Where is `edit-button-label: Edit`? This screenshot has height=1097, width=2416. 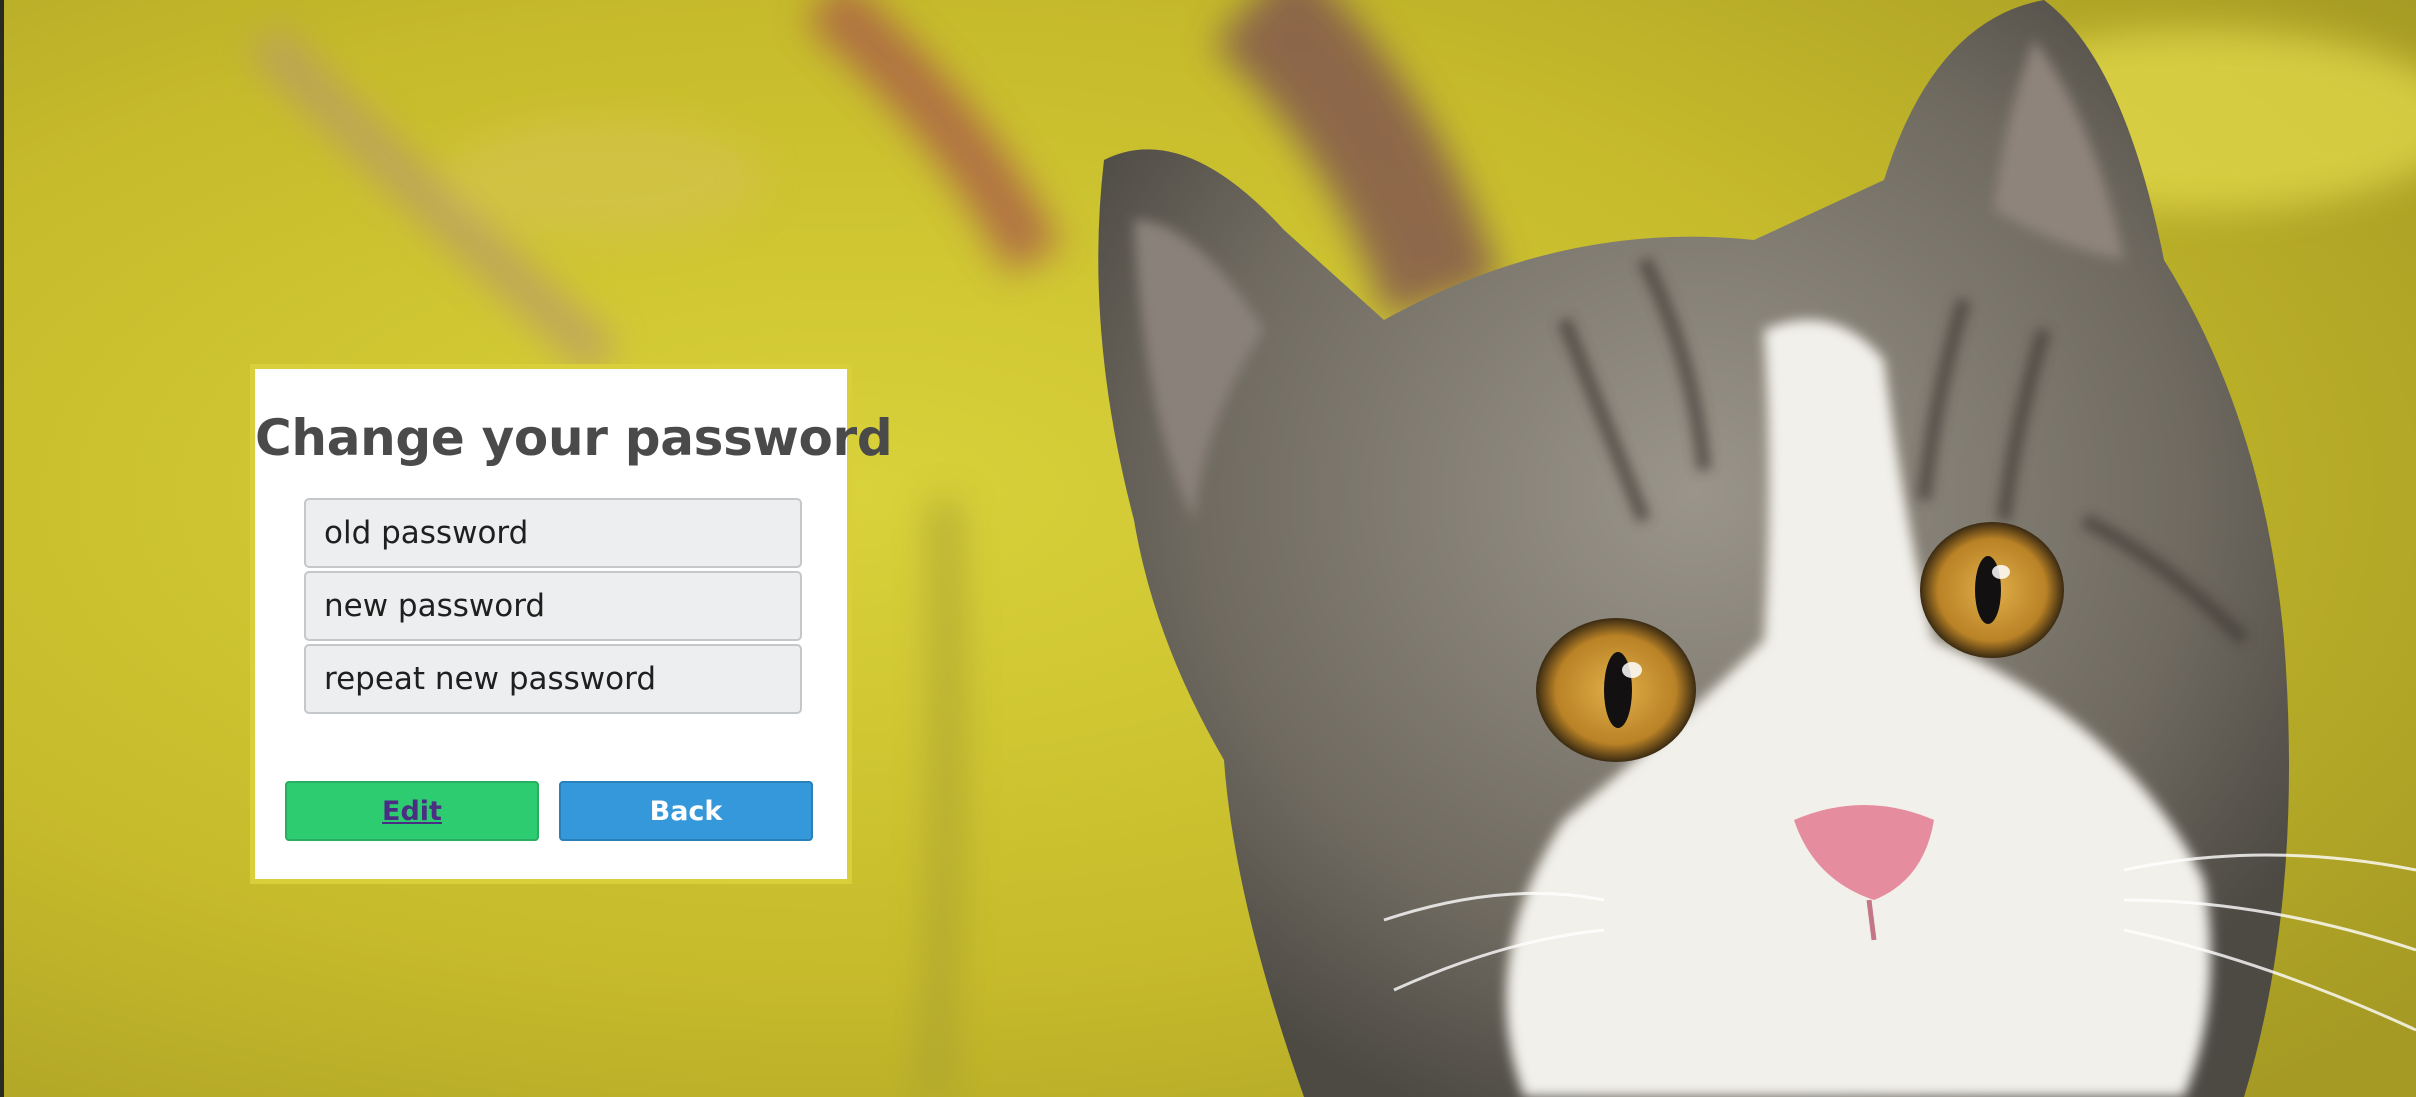 edit-button-label: Edit is located at coordinates (412, 811).